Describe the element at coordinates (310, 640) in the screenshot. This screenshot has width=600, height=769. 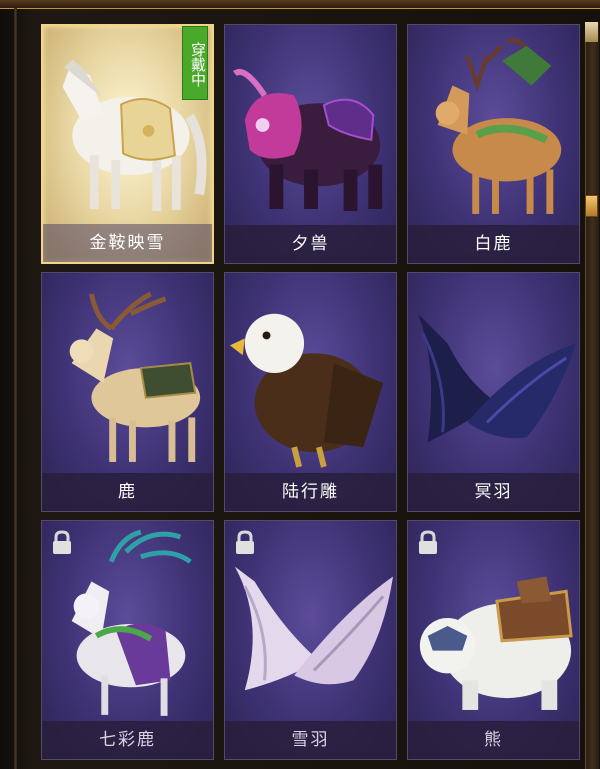
I see `mount-card-snow-feather: 雪羽` at that location.